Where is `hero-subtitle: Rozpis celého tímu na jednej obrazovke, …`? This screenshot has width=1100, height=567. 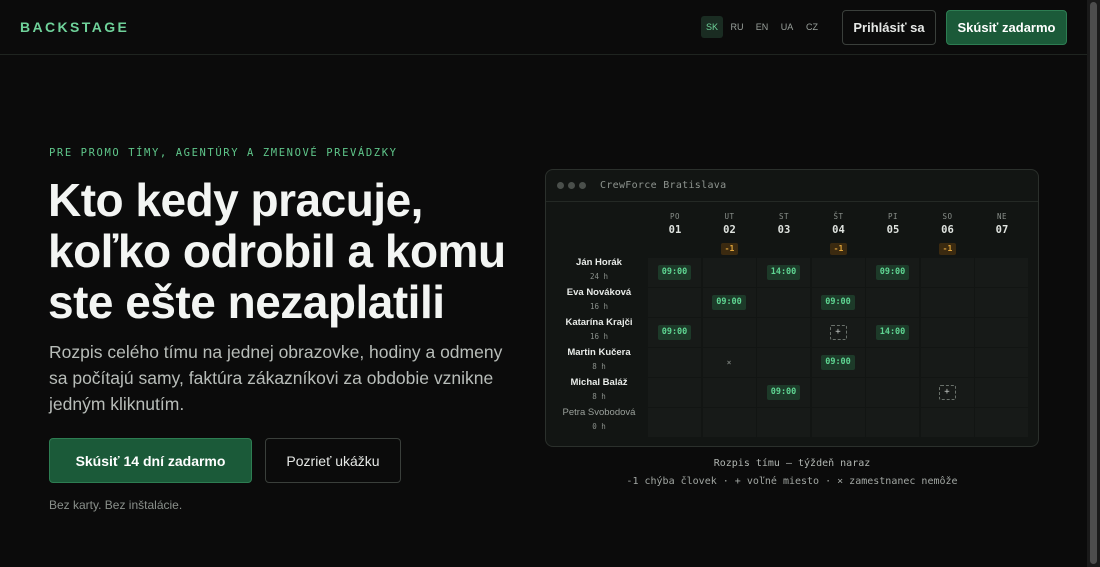
hero-subtitle: Rozpis celého tímu na jednej obrazovke, … is located at coordinates (276, 378).